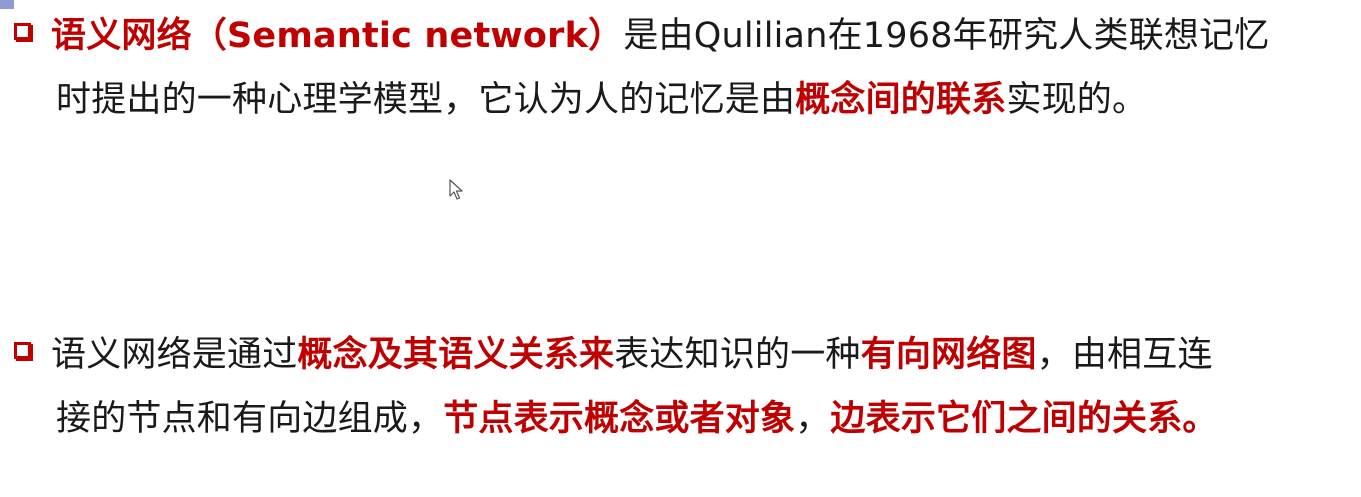  What do you see at coordinates (948, 355) in the screenshot?
I see `highlight-directed-graph: 有向网络图` at bounding box center [948, 355].